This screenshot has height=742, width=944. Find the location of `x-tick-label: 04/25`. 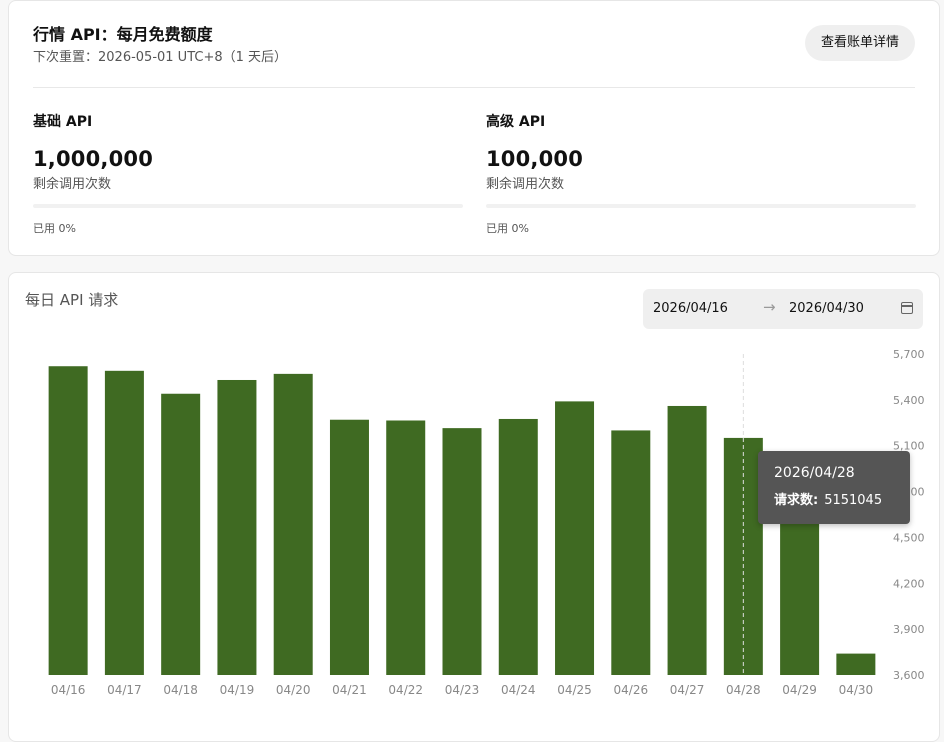

x-tick-label: 04/25 is located at coordinates (574, 690).